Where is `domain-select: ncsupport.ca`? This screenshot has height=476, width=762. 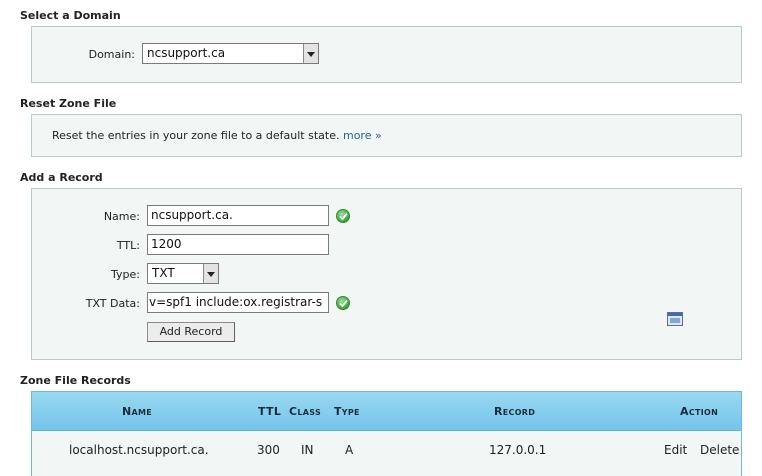
domain-select: ncsupport.ca is located at coordinates (230, 53).